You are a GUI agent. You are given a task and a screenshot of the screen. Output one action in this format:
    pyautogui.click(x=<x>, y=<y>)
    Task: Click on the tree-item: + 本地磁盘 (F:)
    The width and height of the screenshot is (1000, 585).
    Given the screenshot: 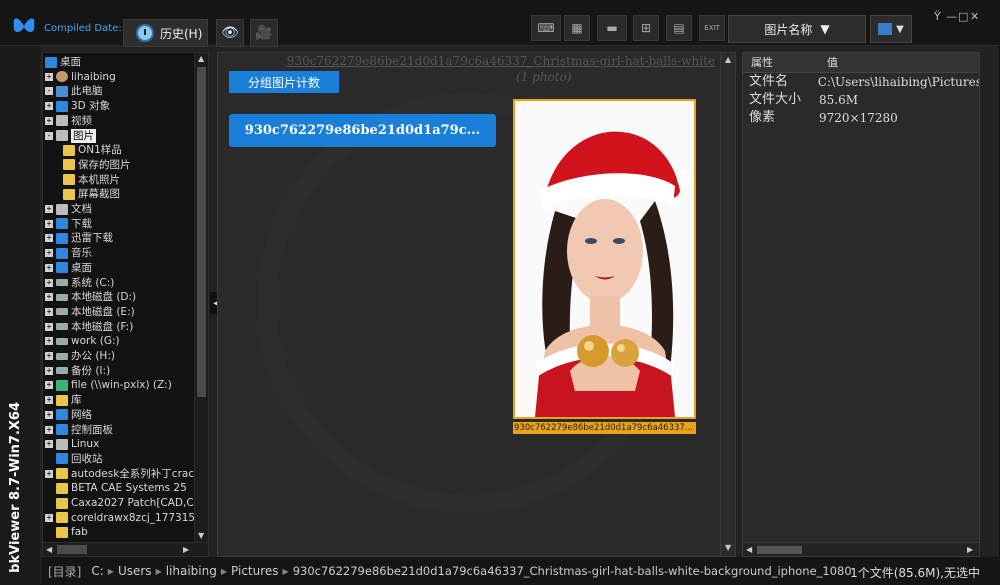 What is the action you would take?
    pyautogui.click(x=89, y=327)
    